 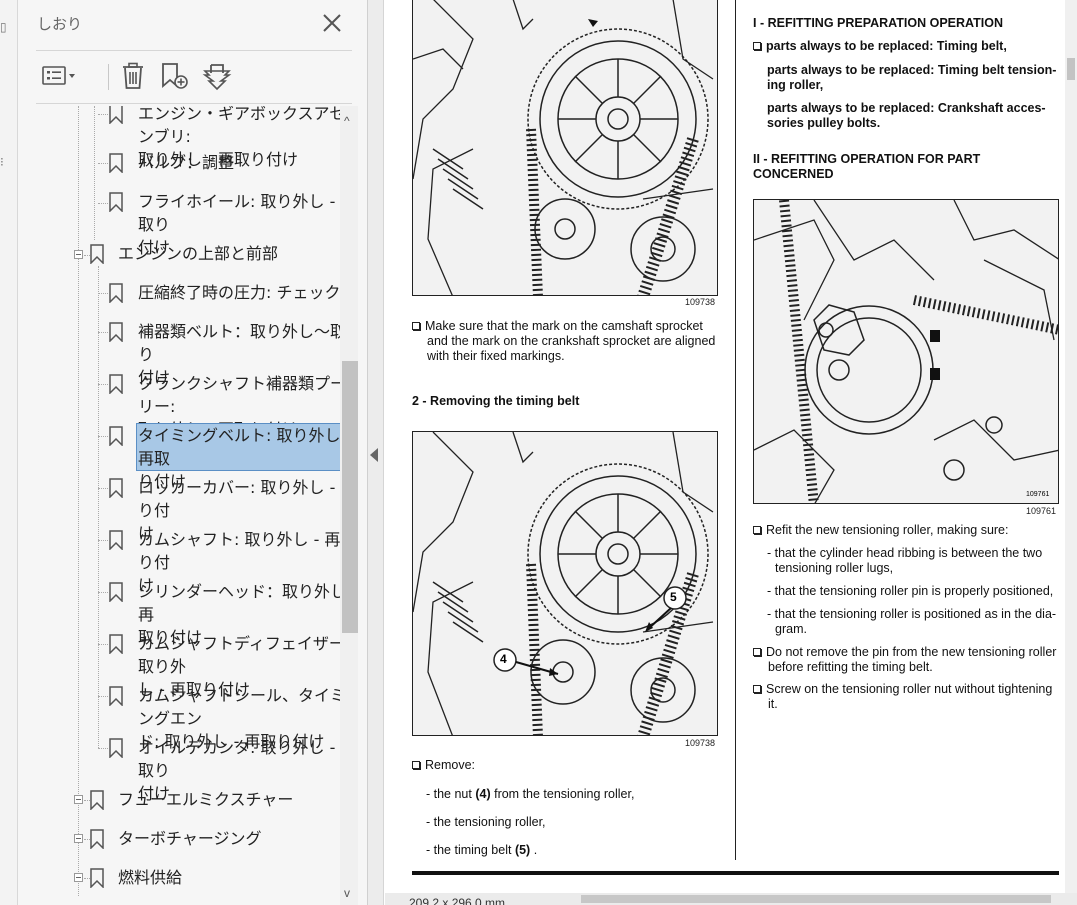 I want to click on figure-number: 109738, so click(x=700, y=743).